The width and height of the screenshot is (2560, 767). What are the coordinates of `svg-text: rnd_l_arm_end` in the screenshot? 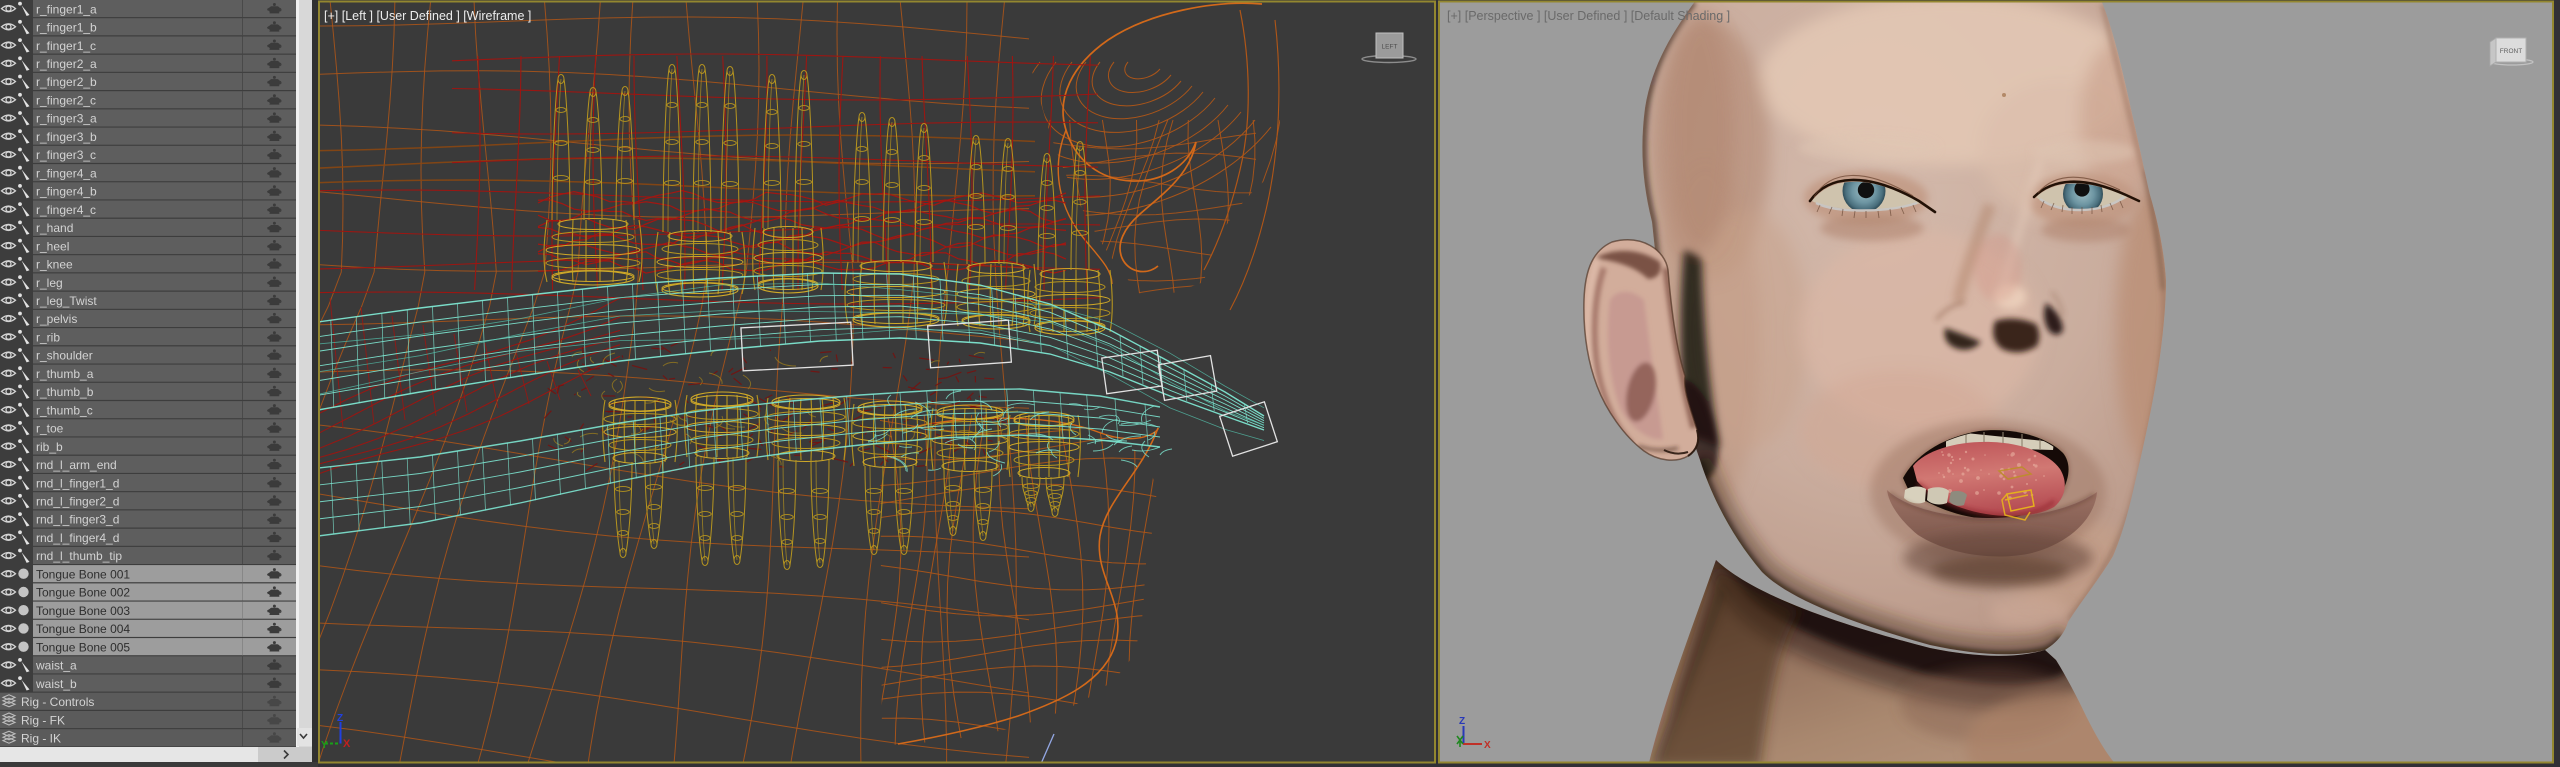 It's located at (76, 465).